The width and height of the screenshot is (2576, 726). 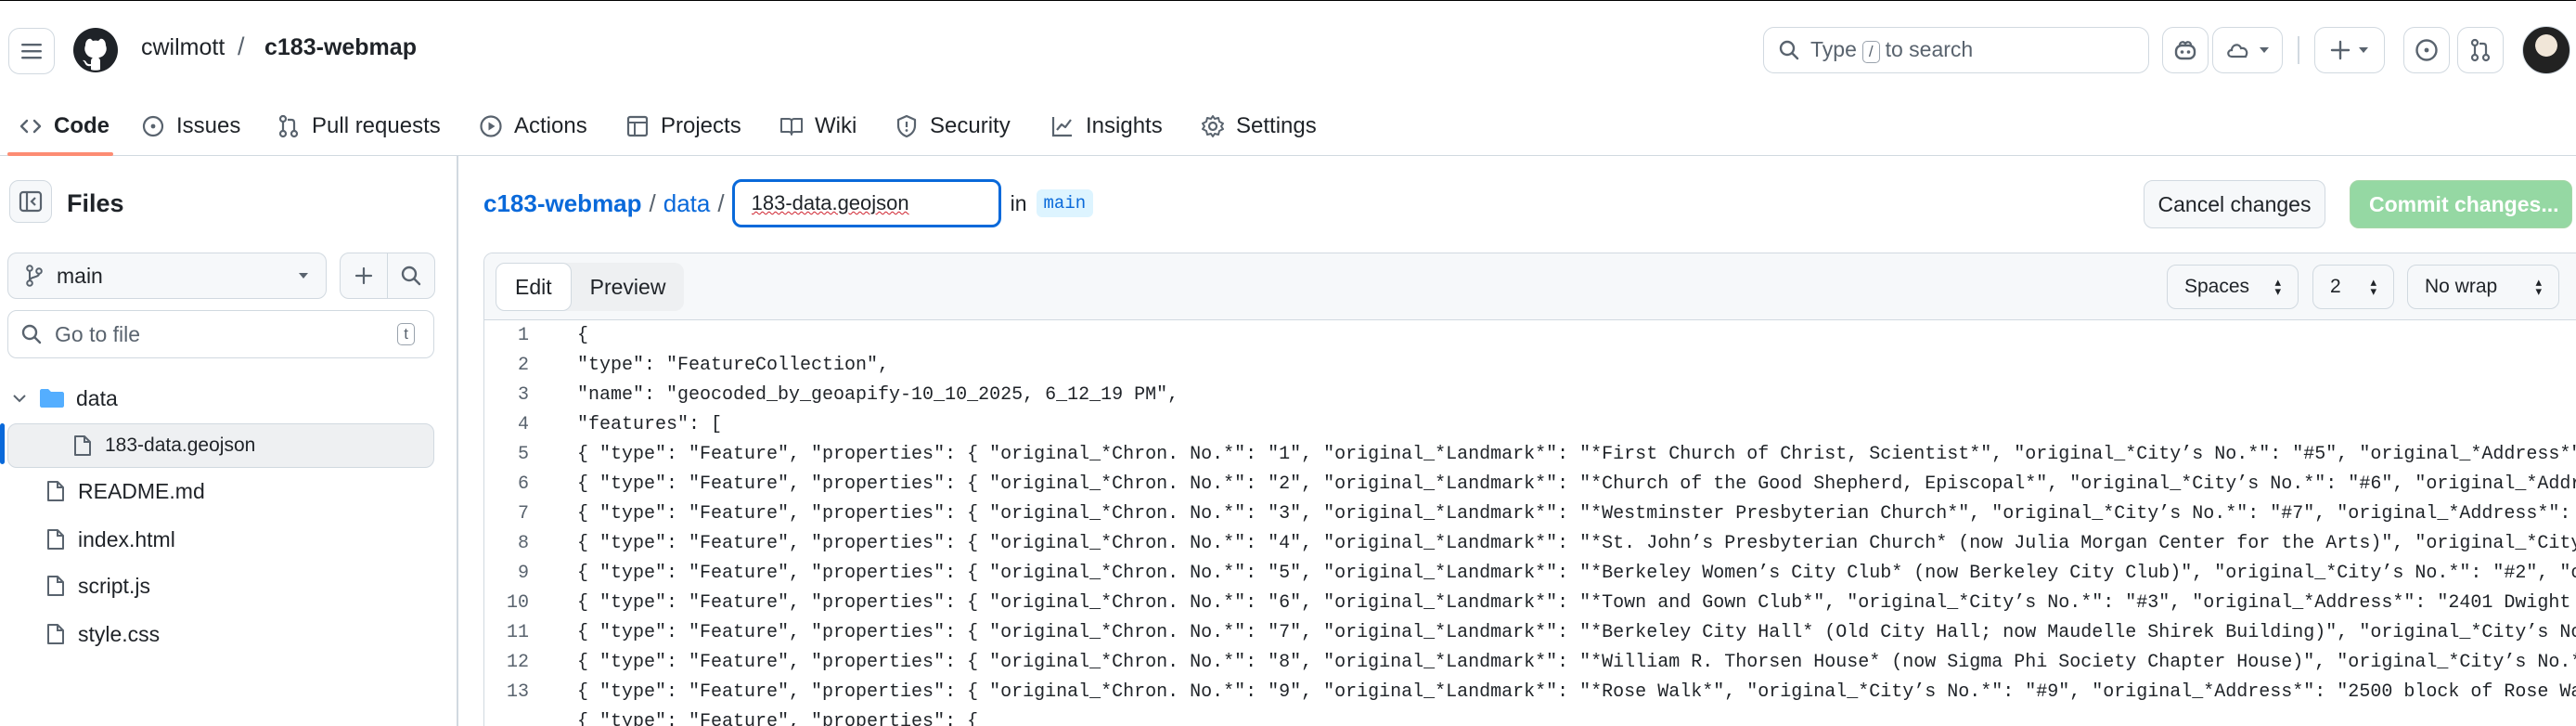 What do you see at coordinates (220, 634) in the screenshot?
I see `tree-file-style-css: style.css` at bounding box center [220, 634].